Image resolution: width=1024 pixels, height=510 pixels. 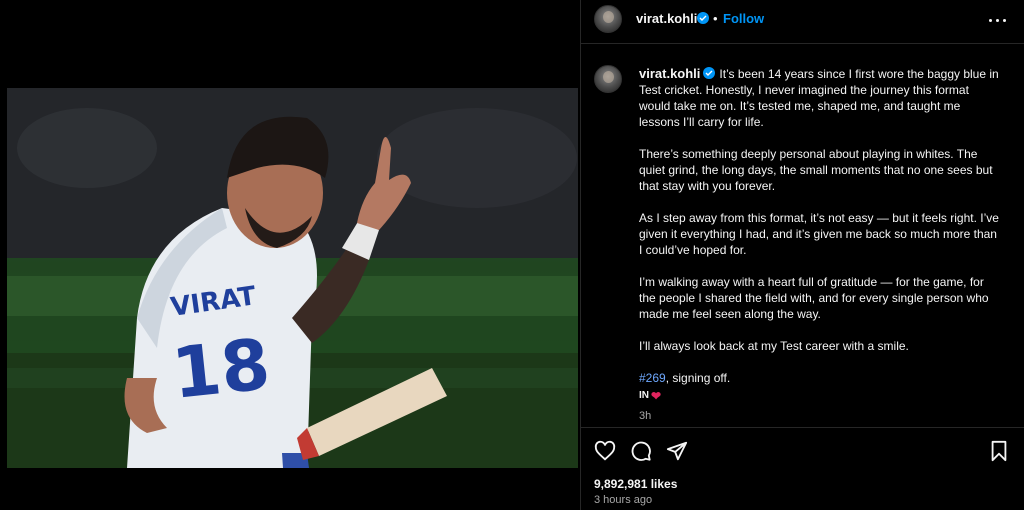 I want to click on heart-icon, so click(x=605, y=451).